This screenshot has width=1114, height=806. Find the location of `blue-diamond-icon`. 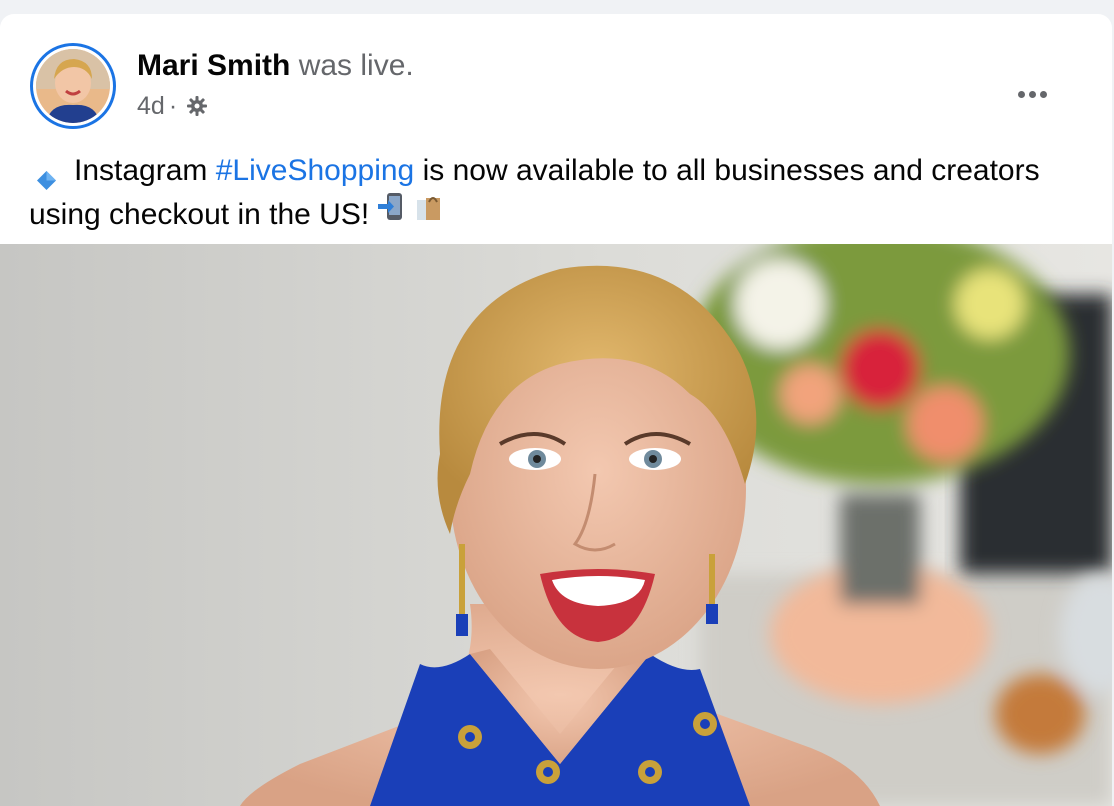

blue-diamond-icon is located at coordinates (46, 175).